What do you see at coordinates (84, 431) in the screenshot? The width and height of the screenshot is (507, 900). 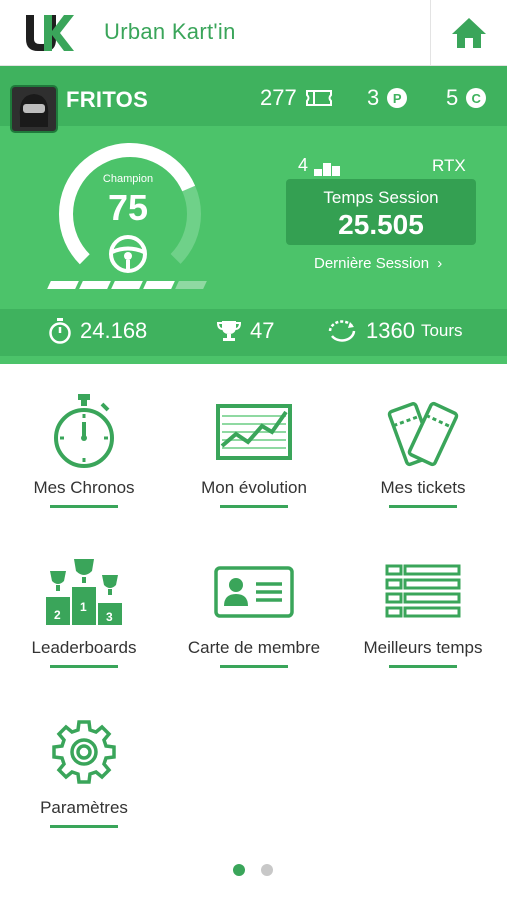 I see `stopwatch-icon` at bounding box center [84, 431].